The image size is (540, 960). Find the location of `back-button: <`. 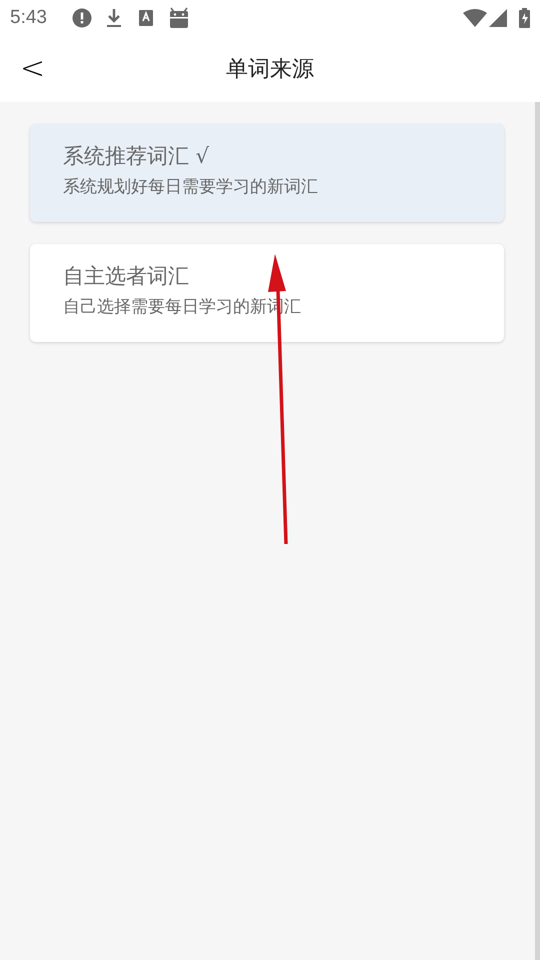

back-button: < is located at coordinates (33, 69).